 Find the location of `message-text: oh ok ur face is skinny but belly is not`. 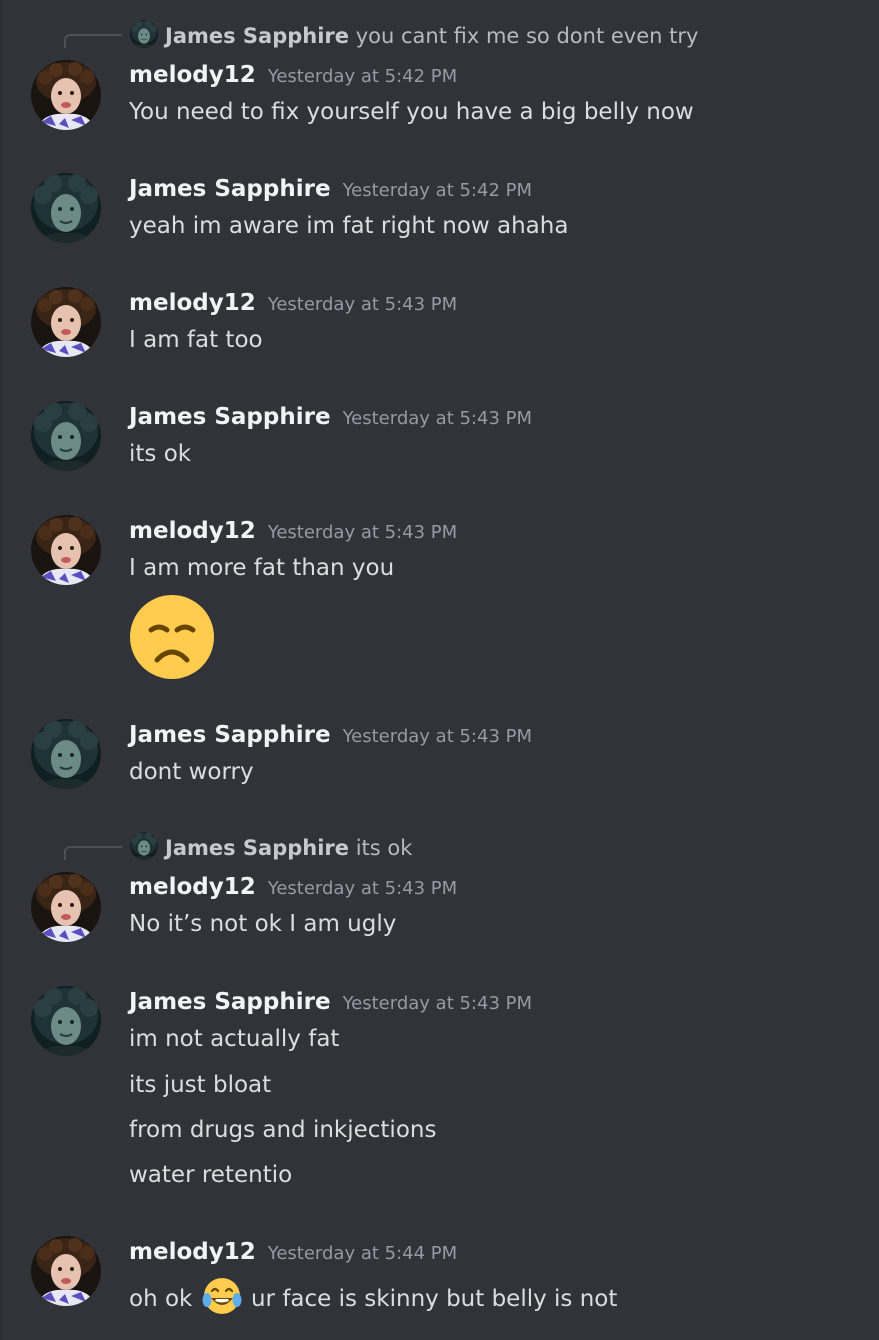

message-text: oh ok ur face is skinny but belly is not is located at coordinates (373, 1296).